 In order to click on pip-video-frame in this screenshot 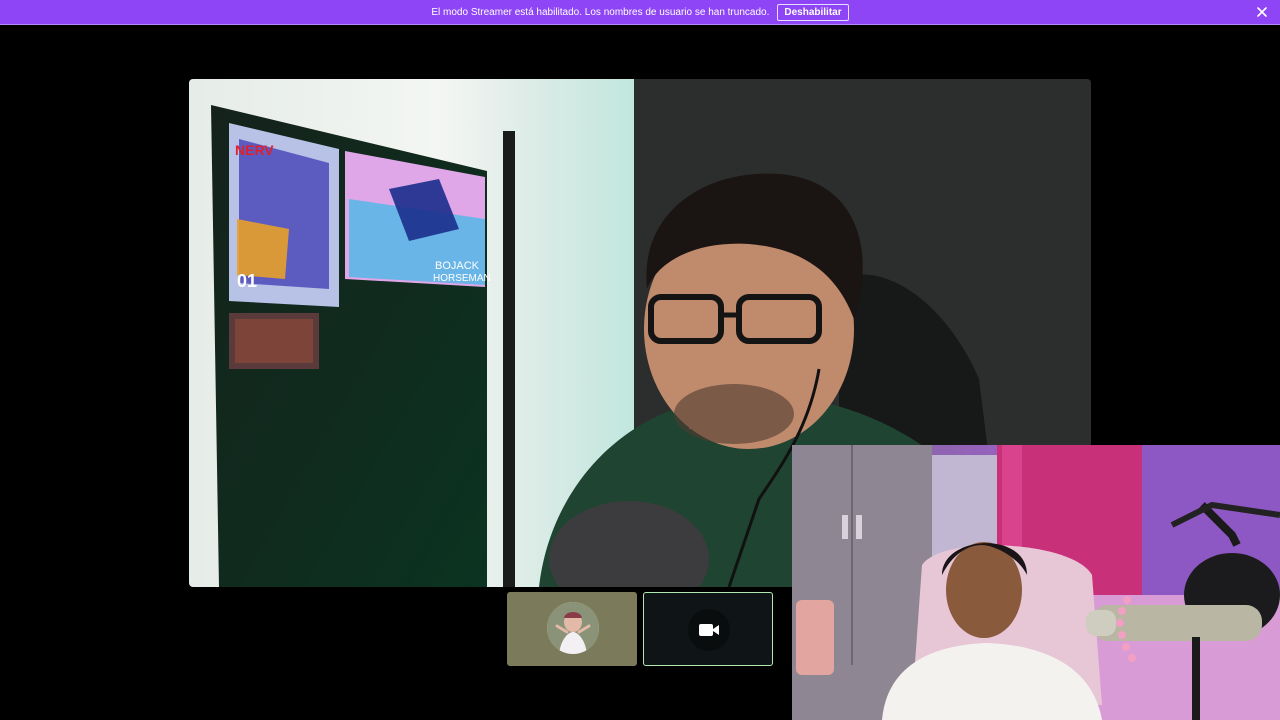, I will do `click(1036, 582)`.